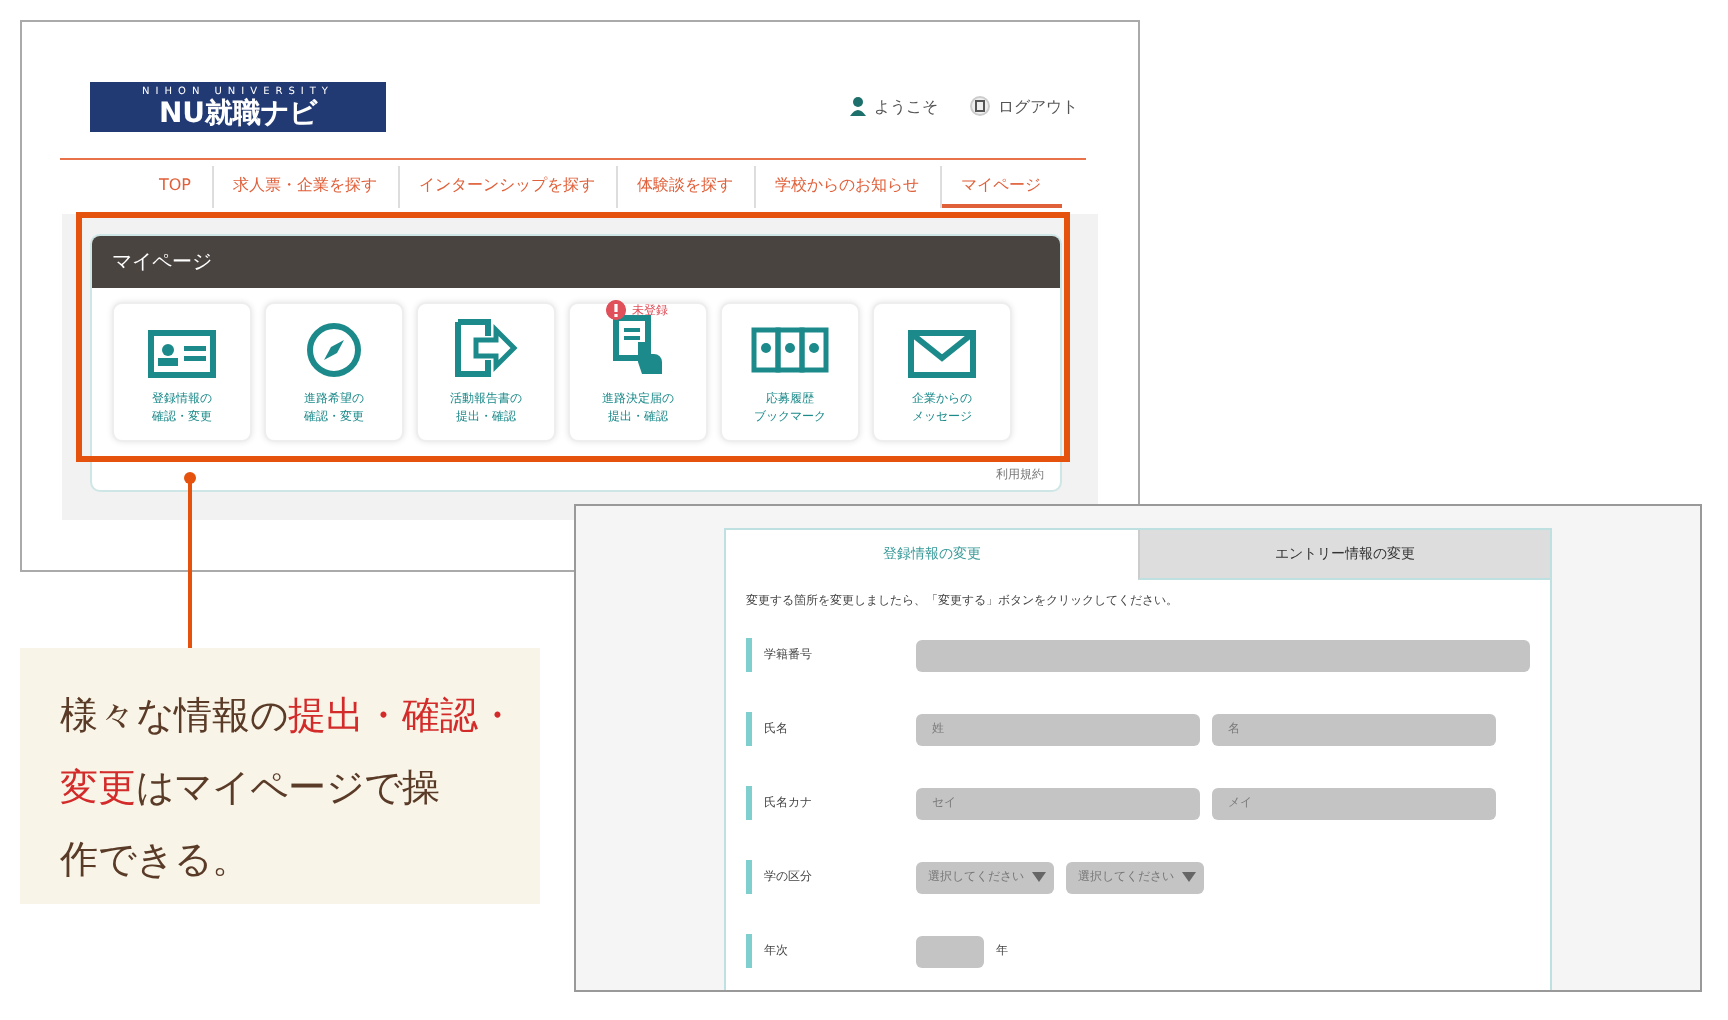 The image size is (1728, 1020). Describe the element at coordinates (790, 352) in the screenshot. I see `starred-pages-icon` at that location.